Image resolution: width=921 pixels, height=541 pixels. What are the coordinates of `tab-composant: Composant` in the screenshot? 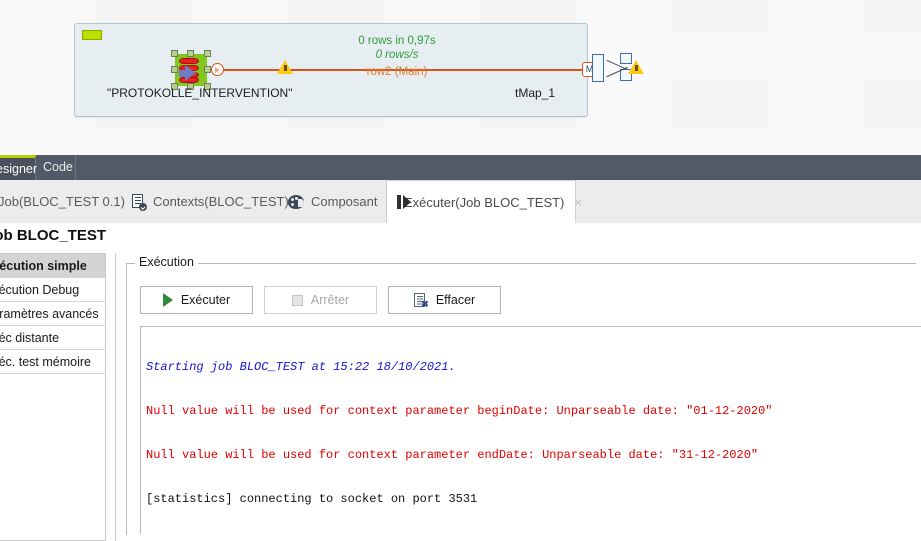 It's located at (332, 201).